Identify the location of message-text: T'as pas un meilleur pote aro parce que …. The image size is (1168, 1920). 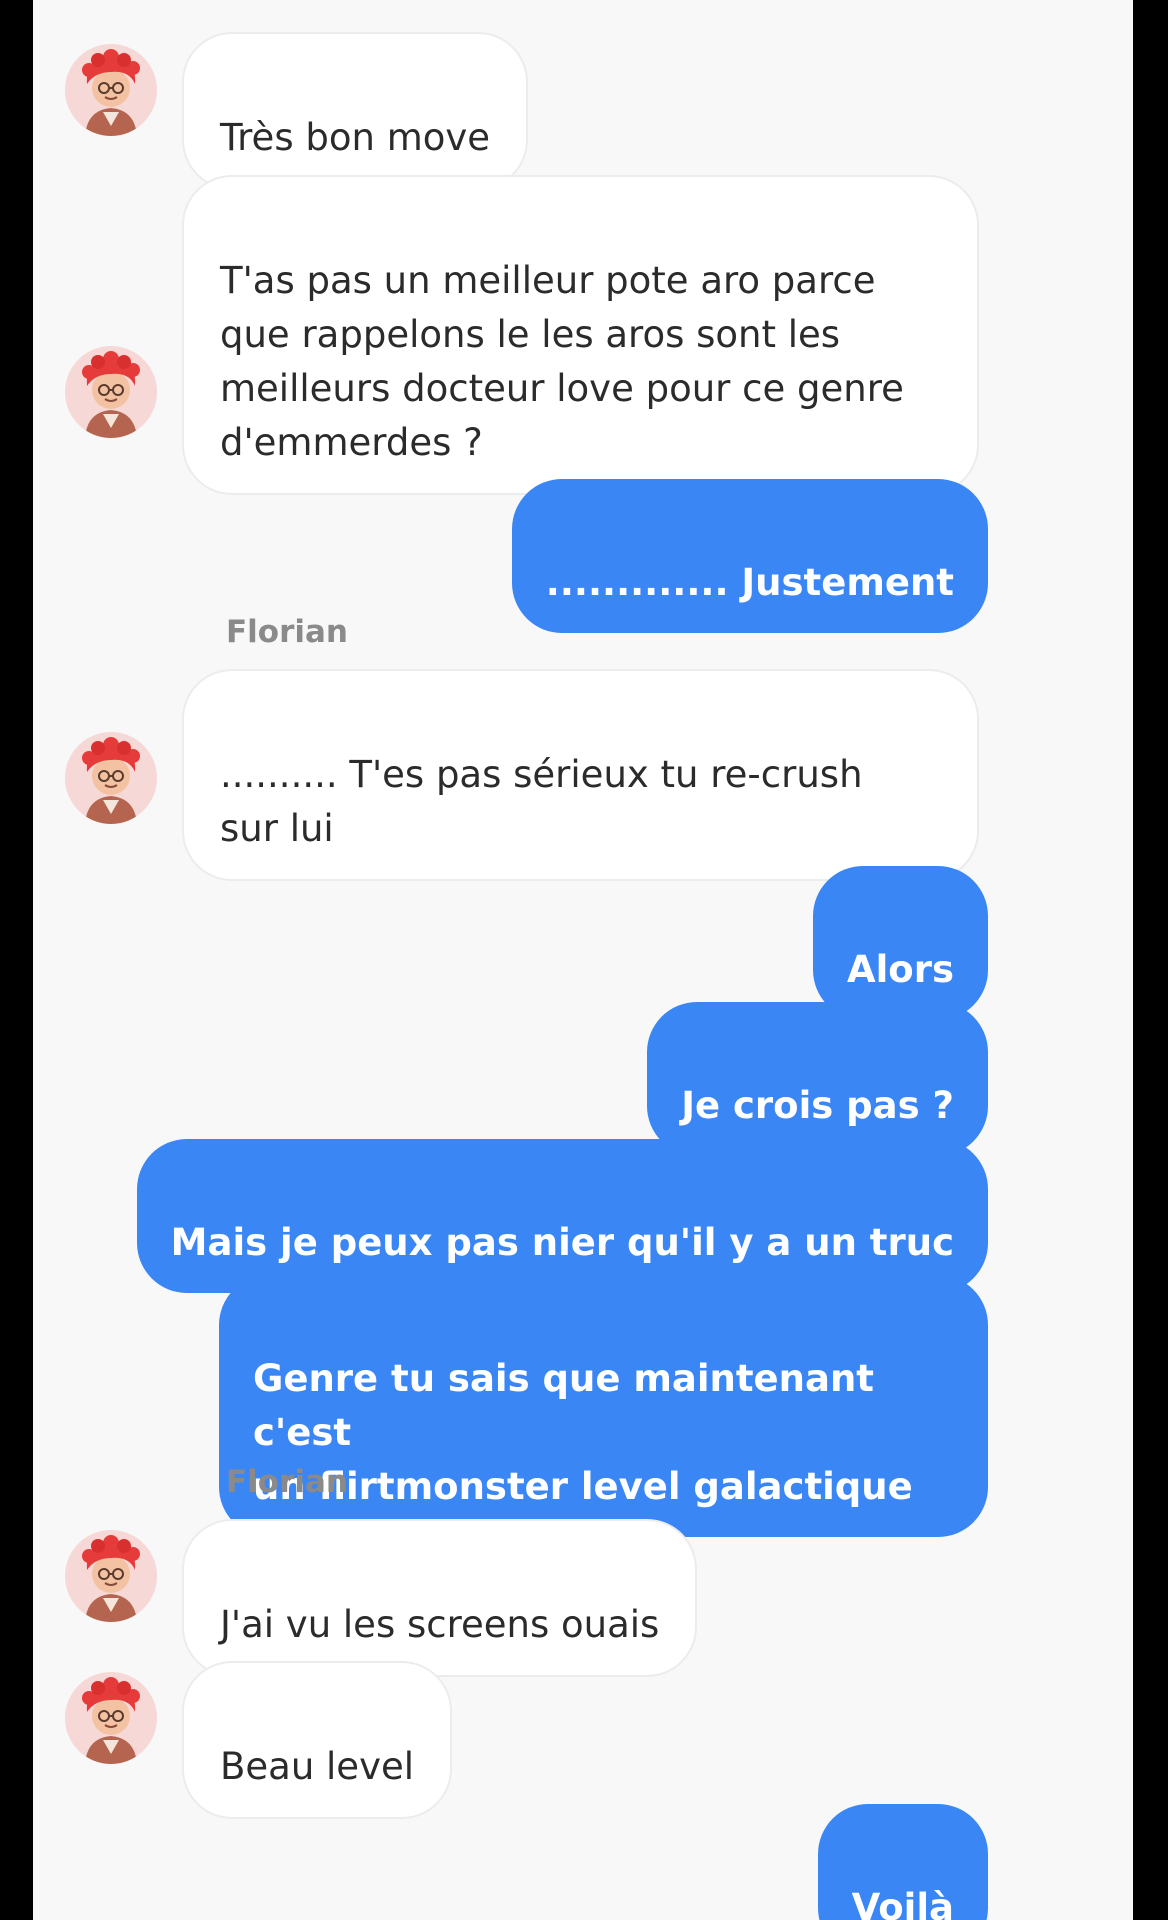
(562, 361).